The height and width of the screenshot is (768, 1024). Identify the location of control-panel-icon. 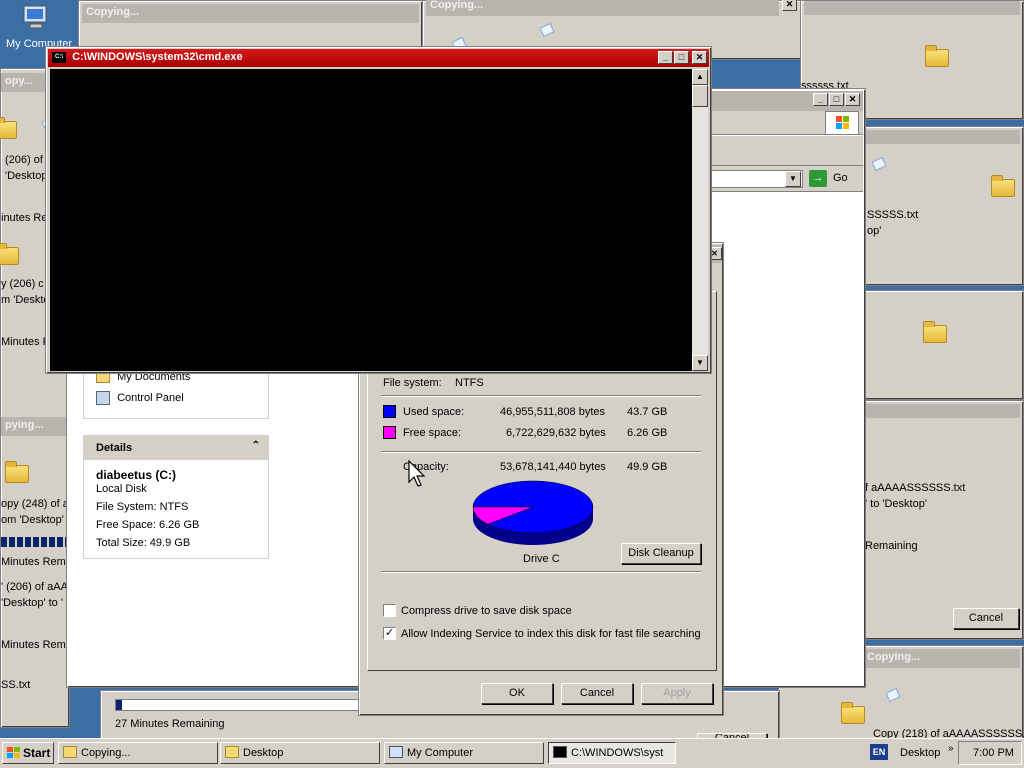
(103, 398).